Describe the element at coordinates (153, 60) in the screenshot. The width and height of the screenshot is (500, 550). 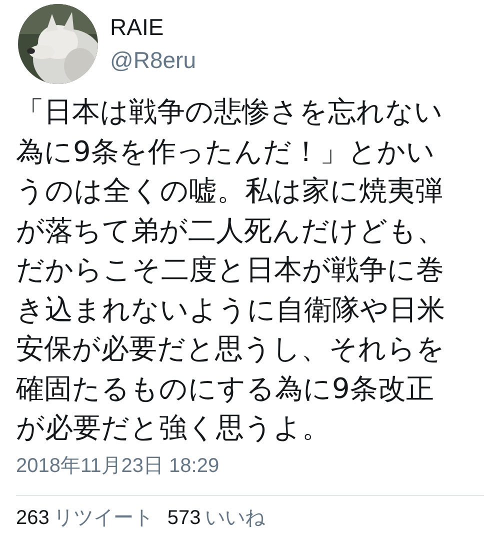
I see `author-handle: @R8eru` at that location.